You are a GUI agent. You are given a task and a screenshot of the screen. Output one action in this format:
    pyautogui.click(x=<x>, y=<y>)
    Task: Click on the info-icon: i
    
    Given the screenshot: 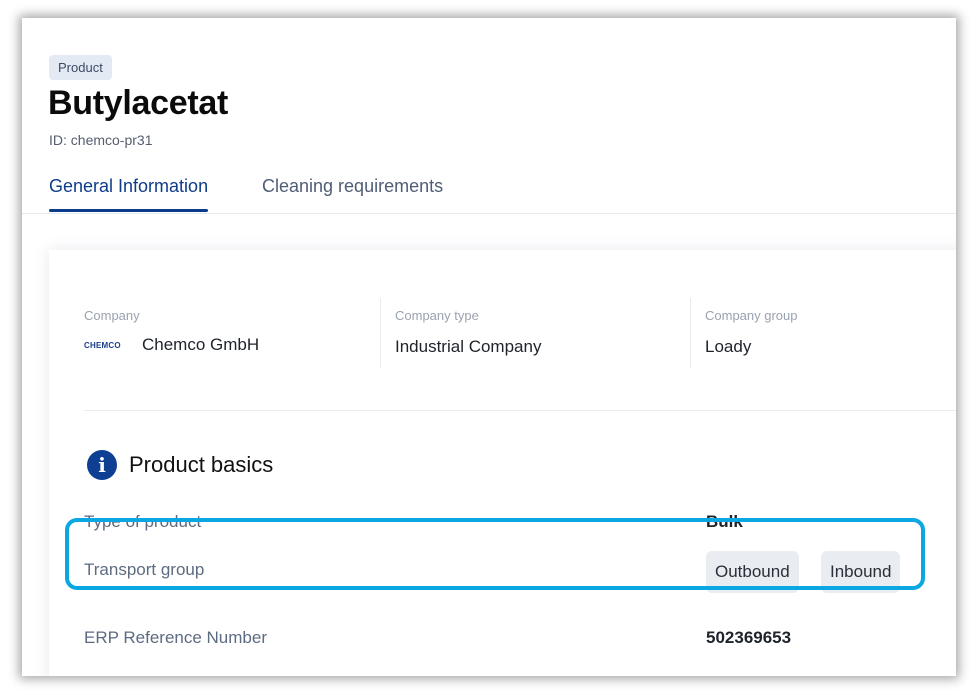 What is the action you would take?
    pyautogui.click(x=102, y=465)
    